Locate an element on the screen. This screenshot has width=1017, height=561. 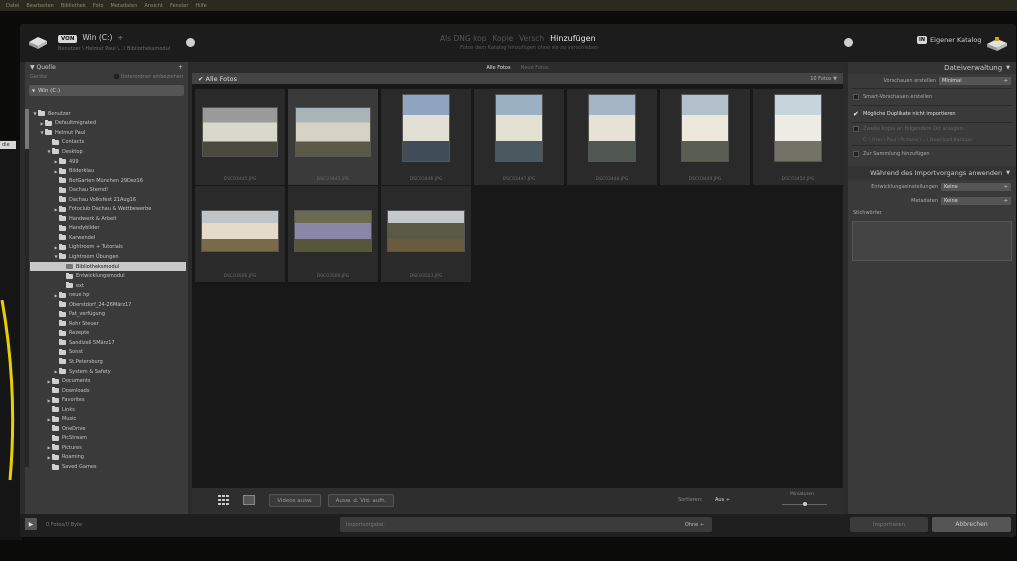
source-scrollbar is located at coordinates (27, 288).